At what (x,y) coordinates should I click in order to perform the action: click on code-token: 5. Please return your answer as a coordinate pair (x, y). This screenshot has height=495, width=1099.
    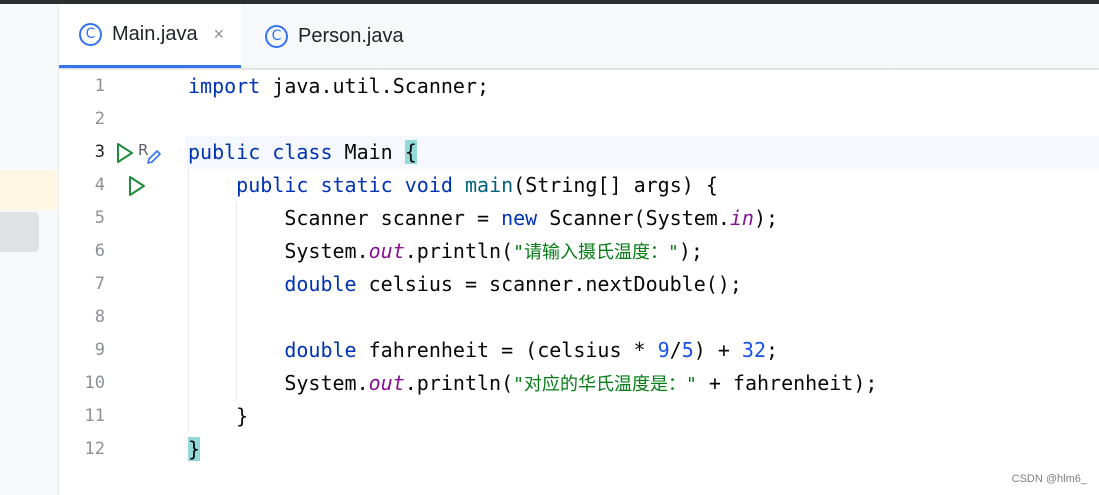
    Looking at the image, I should click on (687, 350).